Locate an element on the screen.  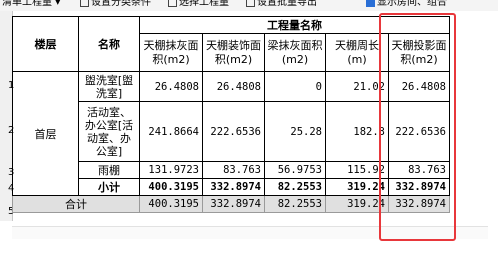
name-cell: 盥洗室[盥洗室] is located at coordinates (109, 86).